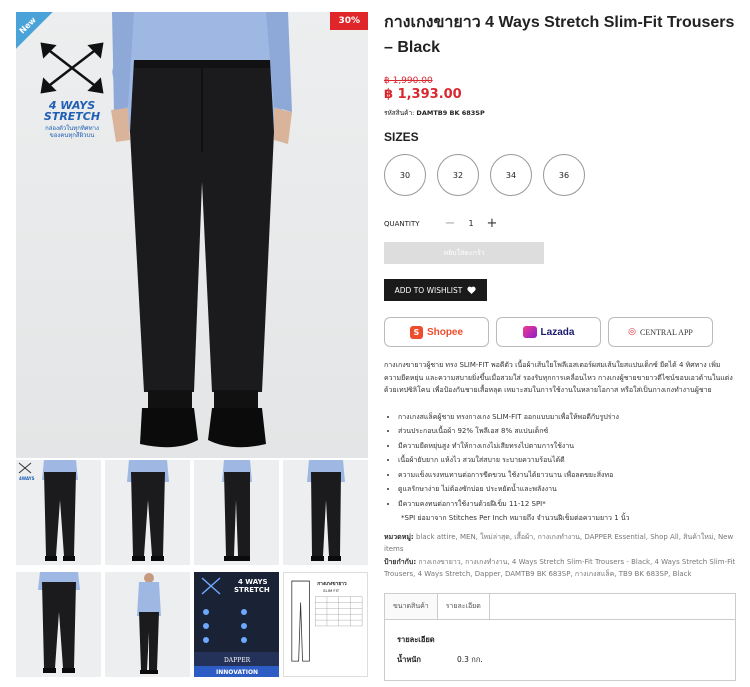 The height and width of the screenshot is (687, 750). I want to click on size-option-32: 32, so click(458, 175).